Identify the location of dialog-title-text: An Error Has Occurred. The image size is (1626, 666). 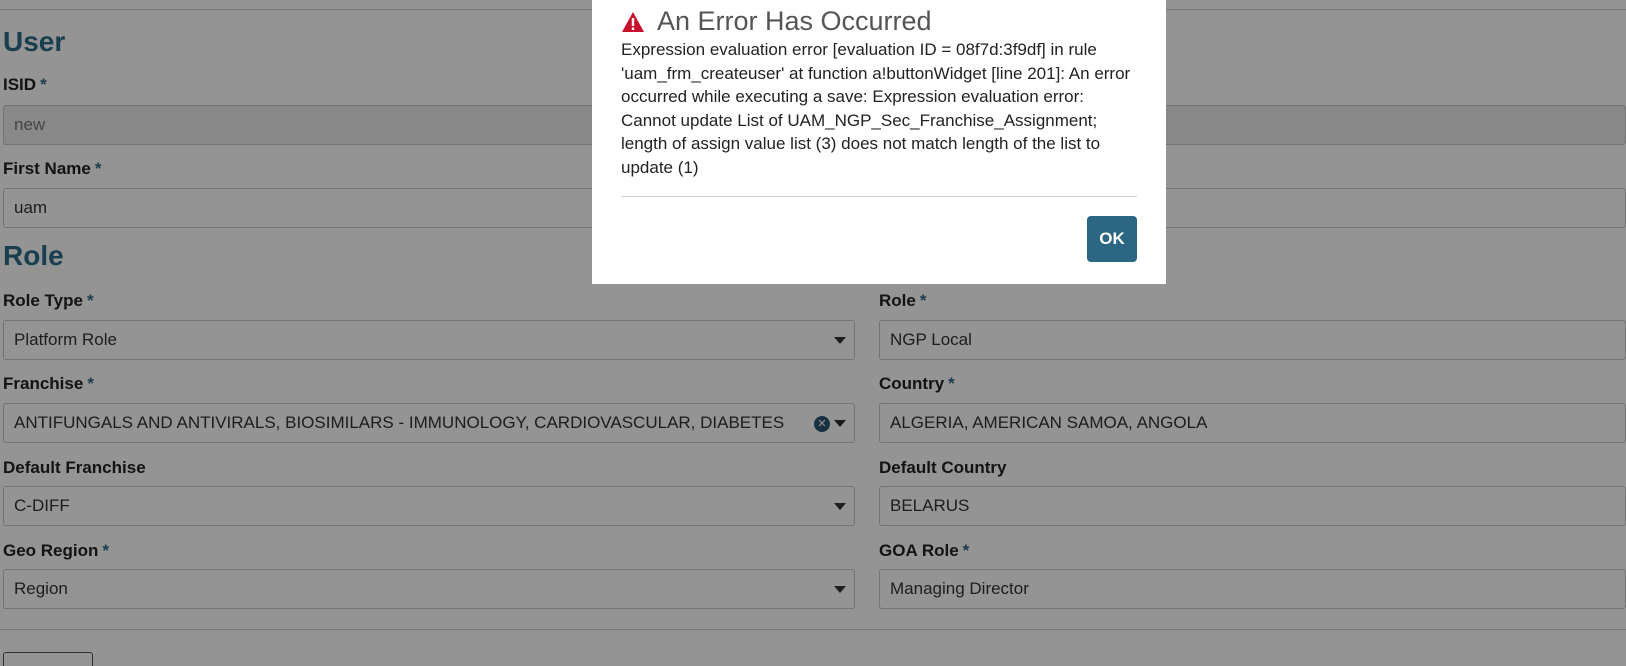
(794, 21).